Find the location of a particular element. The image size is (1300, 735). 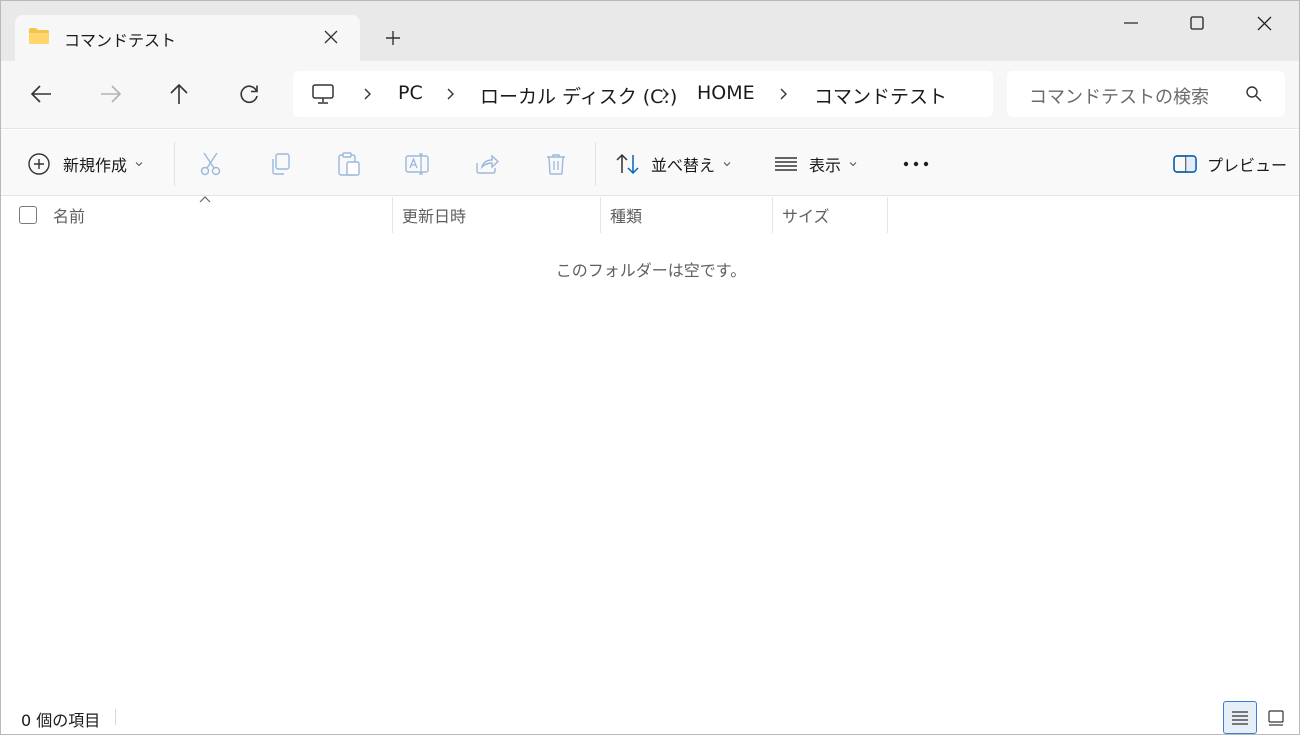

arrow-left-icon is located at coordinates (40, 94).